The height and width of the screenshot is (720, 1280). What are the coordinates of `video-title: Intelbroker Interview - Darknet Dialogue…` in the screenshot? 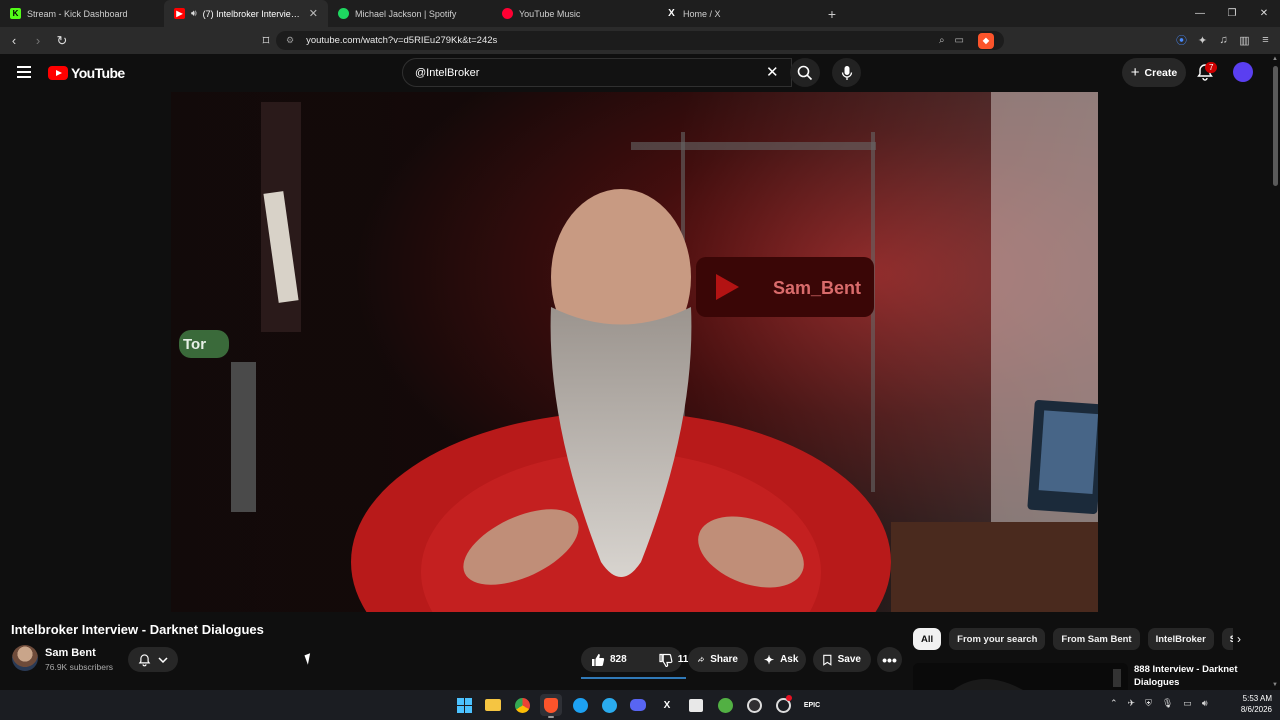 It's located at (137, 629).